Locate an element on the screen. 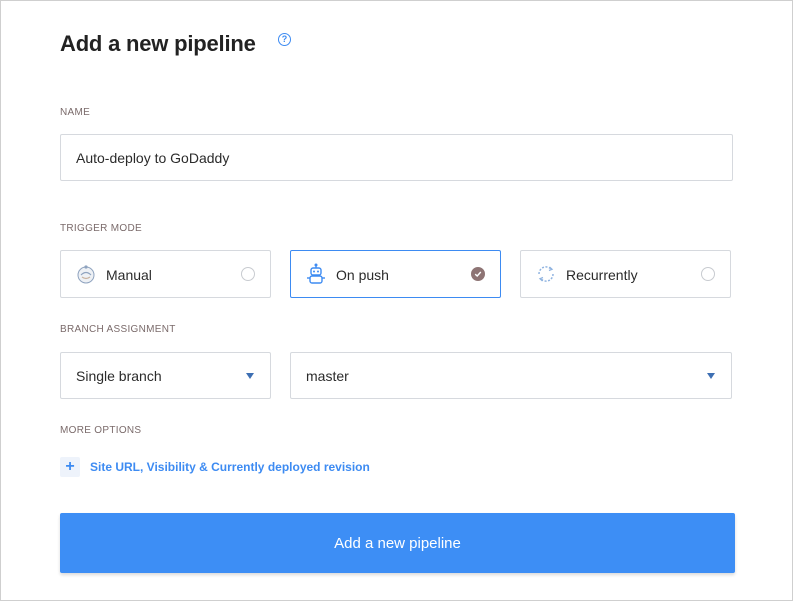 Image resolution: width=793 pixels, height=601 pixels. trigger-option-label: On push is located at coordinates (362, 275).